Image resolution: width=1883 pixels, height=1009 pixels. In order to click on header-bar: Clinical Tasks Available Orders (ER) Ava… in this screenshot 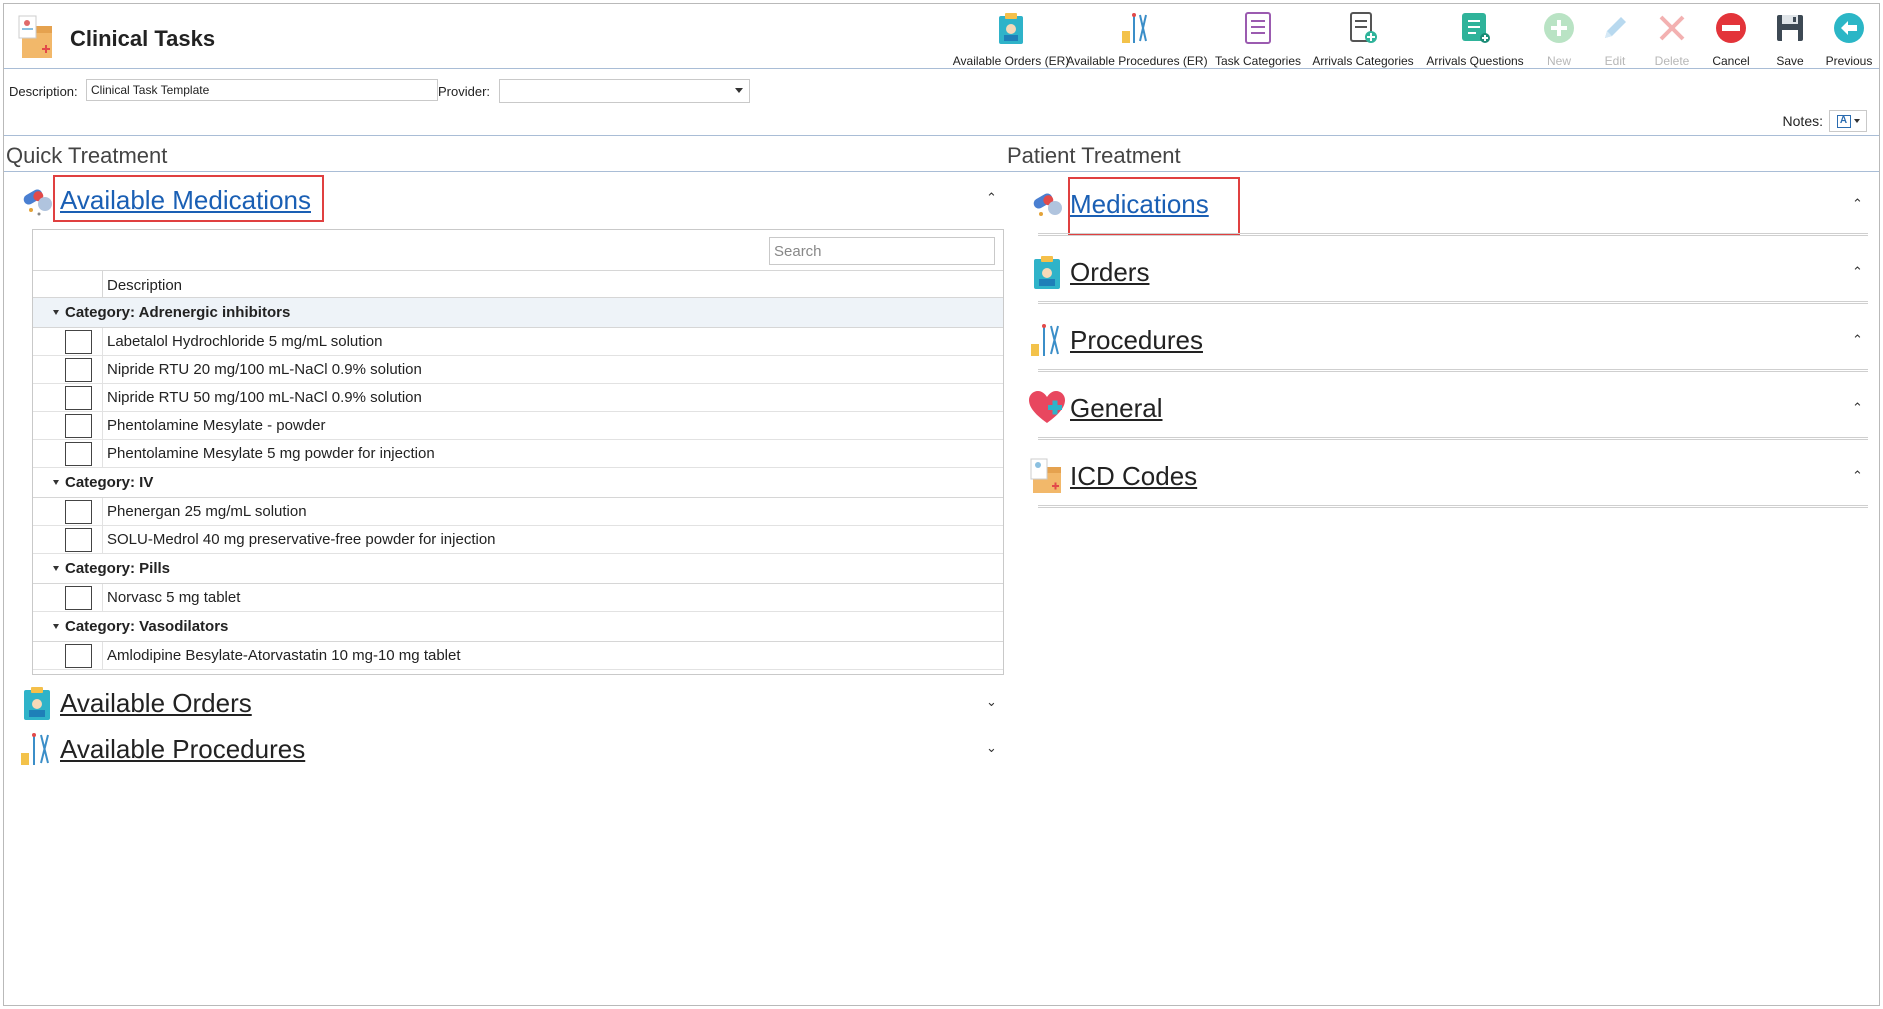, I will do `click(941, 36)`.